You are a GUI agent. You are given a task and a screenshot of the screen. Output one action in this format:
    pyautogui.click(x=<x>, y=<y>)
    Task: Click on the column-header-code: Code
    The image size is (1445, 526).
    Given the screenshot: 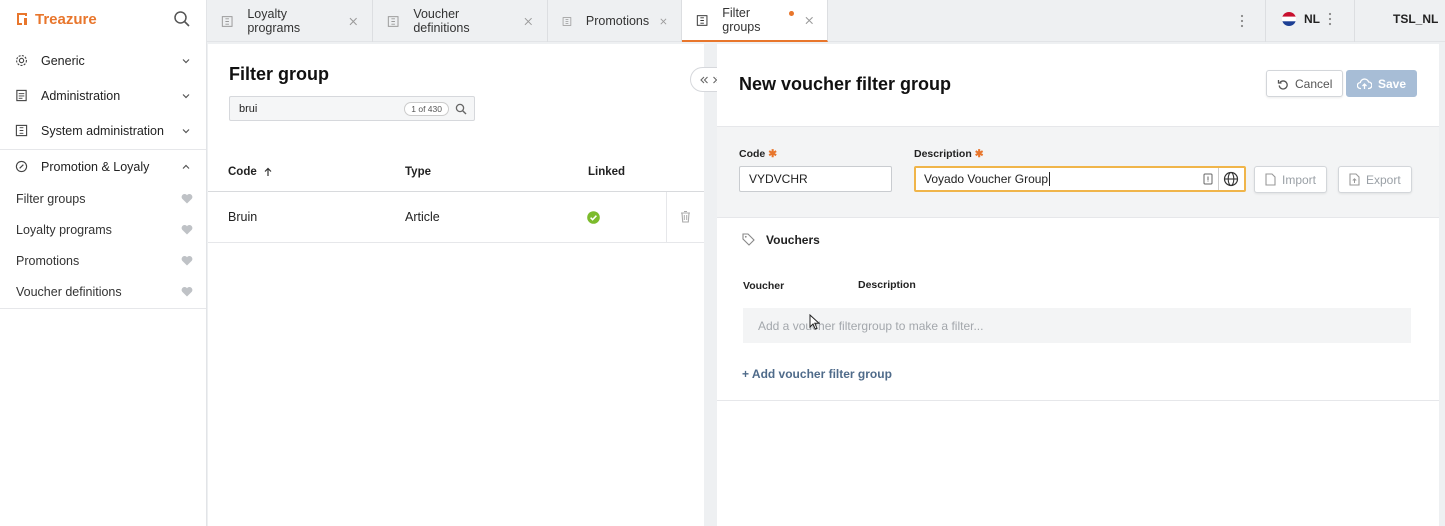 What is the action you would take?
    pyautogui.click(x=250, y=172)
    